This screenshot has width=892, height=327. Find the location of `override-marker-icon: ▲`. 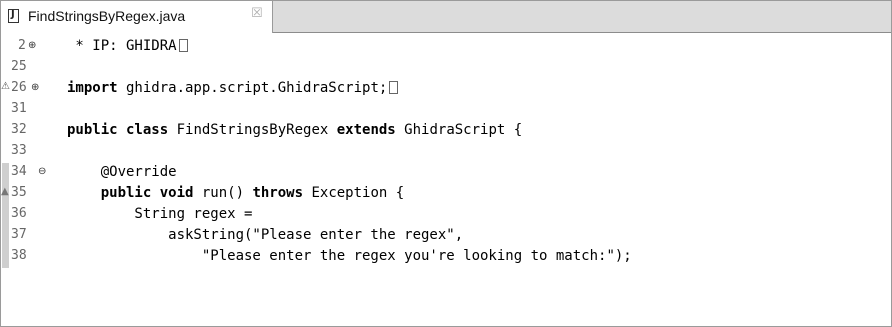

override-marker-icon: ▲ is located at coordinates (5, 191).